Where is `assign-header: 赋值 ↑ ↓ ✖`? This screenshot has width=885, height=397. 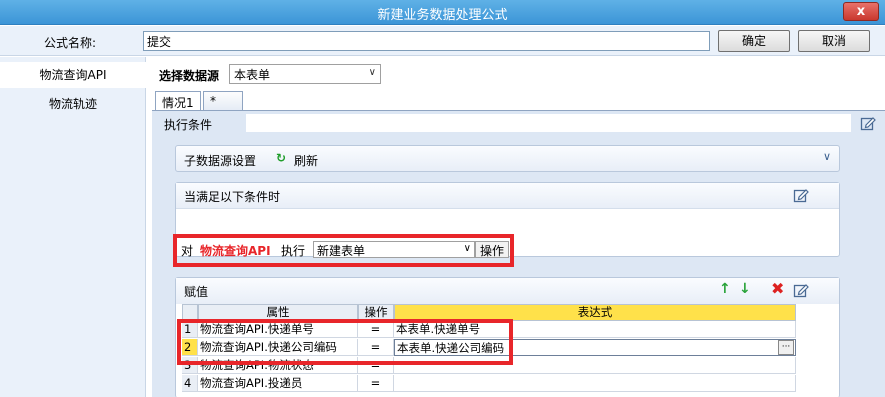 assign-header: 赋值 ↑ ↓ ✖ is located at coordinates (507, 291).